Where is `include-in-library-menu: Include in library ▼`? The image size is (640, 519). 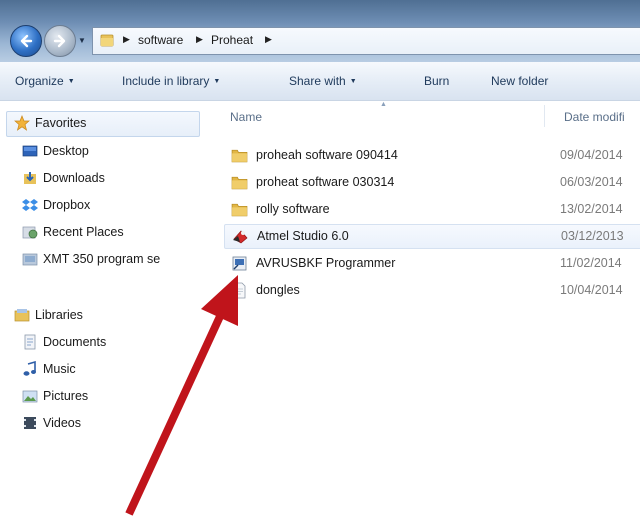 include-in-library-menu: Include in library ▼ is located at coordinates (171, 81).